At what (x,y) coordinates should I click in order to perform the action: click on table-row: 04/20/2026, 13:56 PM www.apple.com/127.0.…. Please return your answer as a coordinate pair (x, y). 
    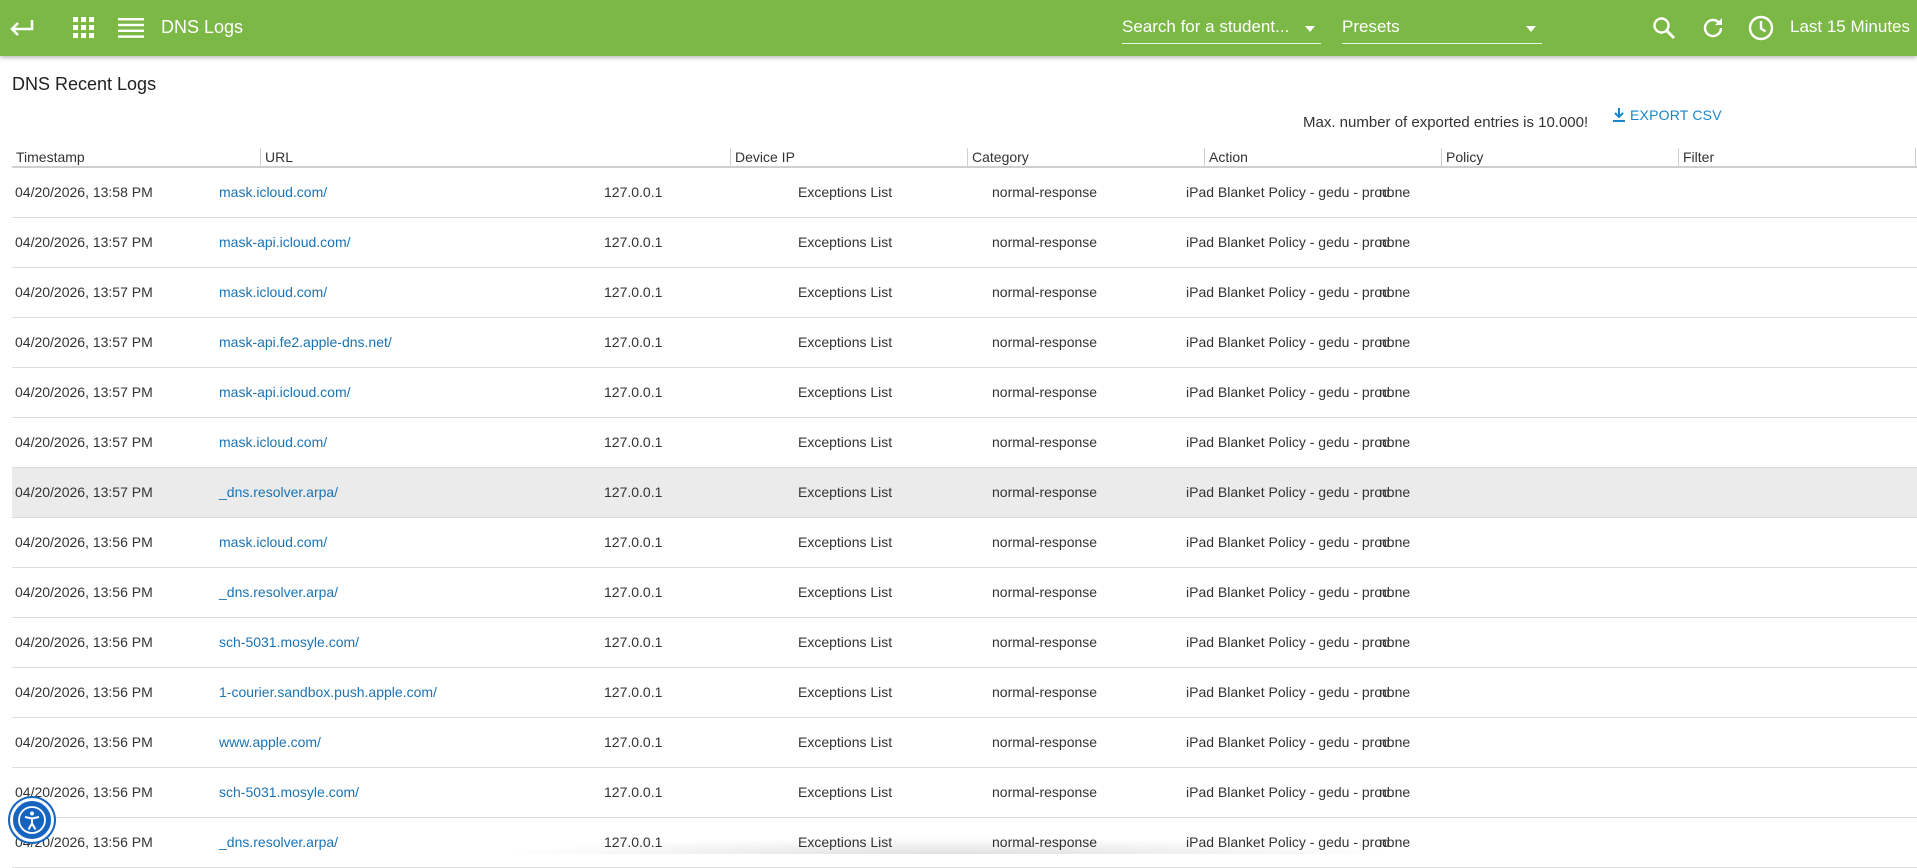
    Looking at the image, I should click on (964, 743).